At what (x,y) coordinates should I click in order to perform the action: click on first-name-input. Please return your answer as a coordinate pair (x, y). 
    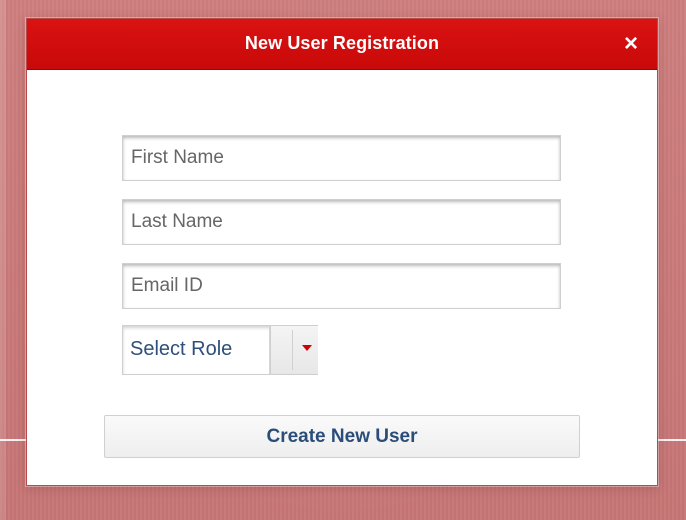
    Looking at the image, I should click on (341, 158).